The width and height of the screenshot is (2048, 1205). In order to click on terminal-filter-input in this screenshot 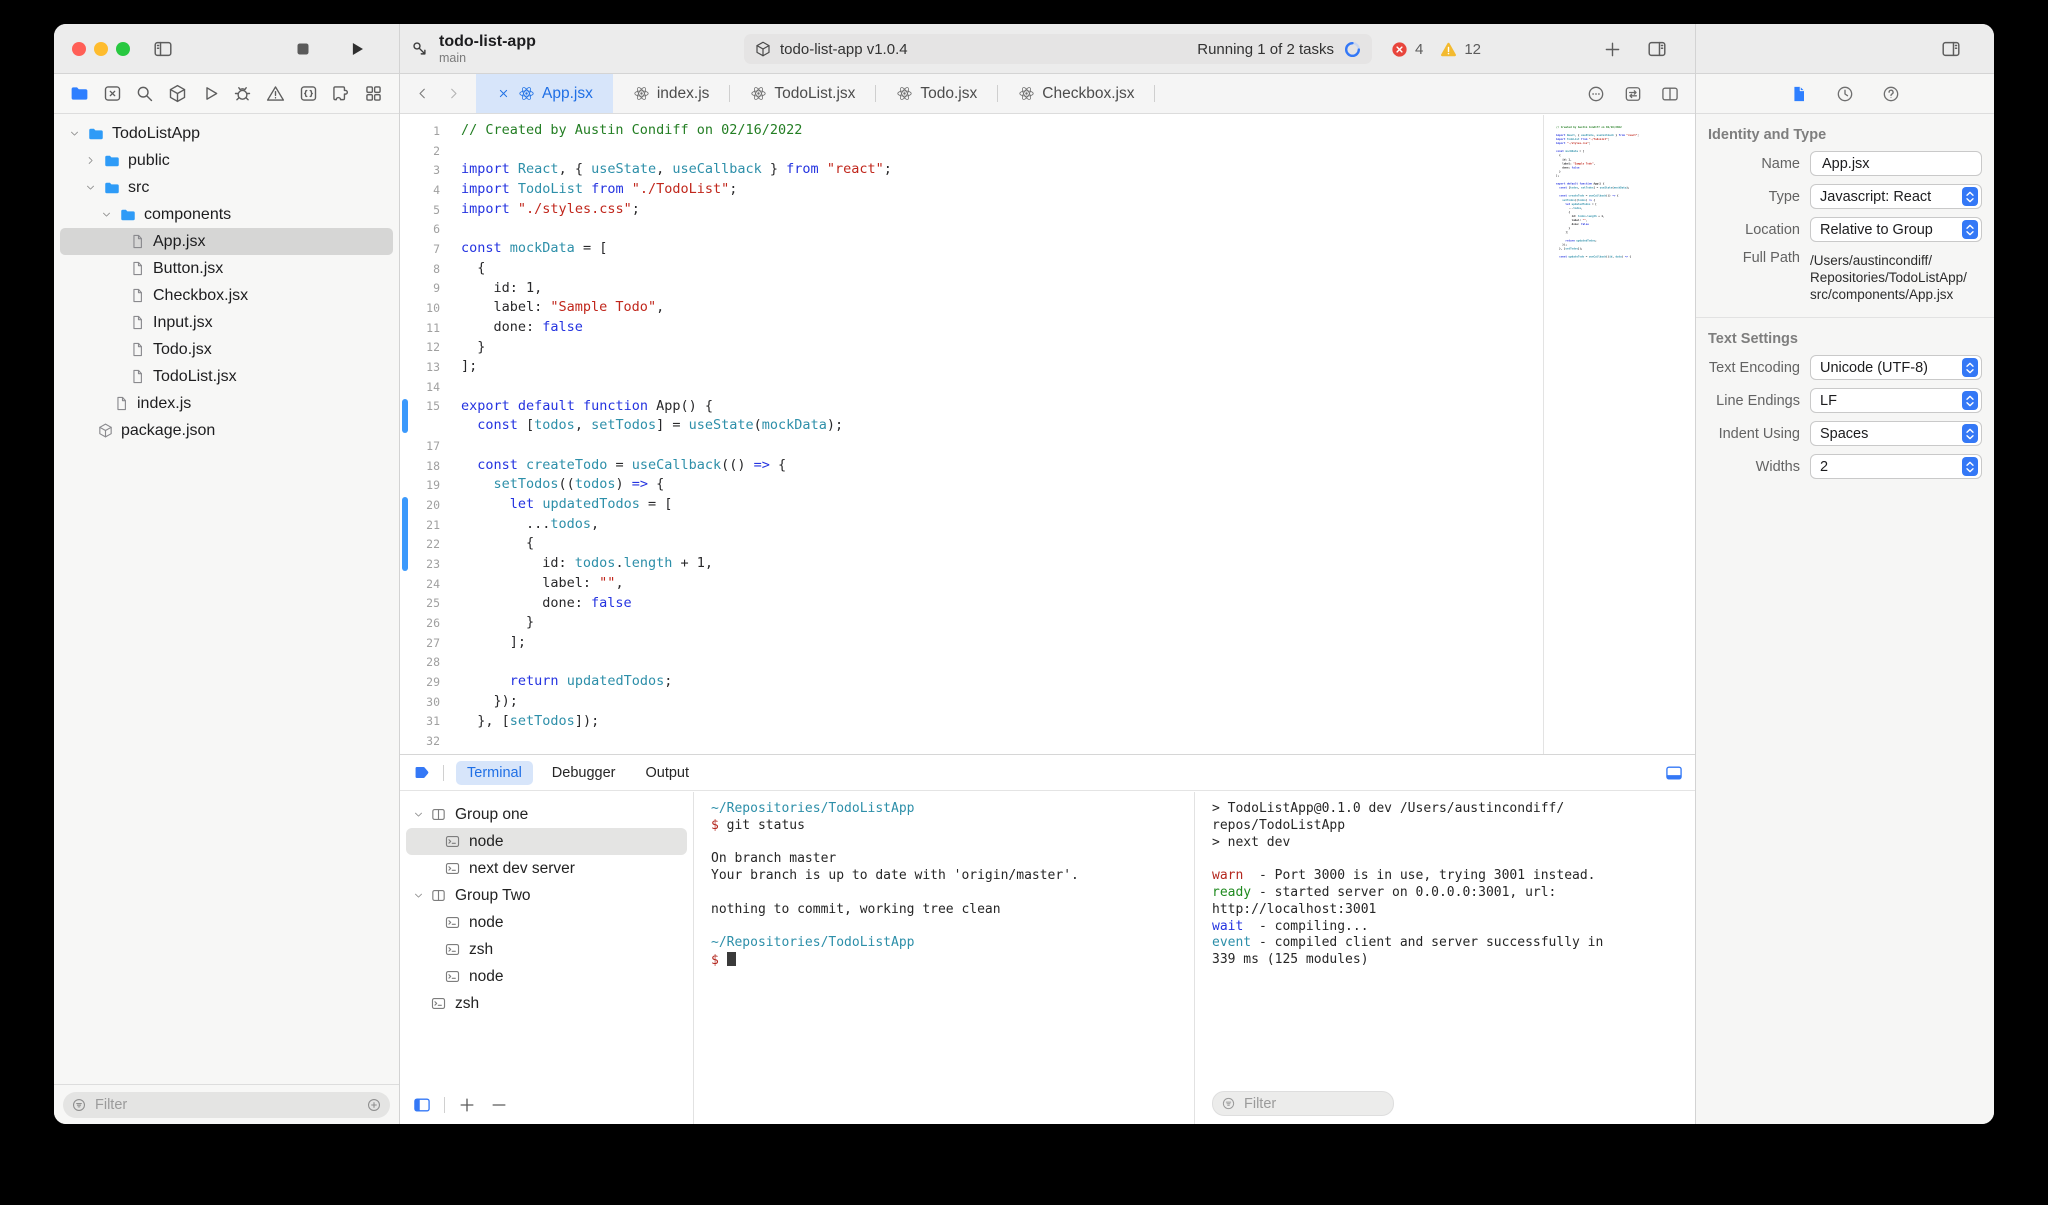, I will do `click(1313, 1103)`.